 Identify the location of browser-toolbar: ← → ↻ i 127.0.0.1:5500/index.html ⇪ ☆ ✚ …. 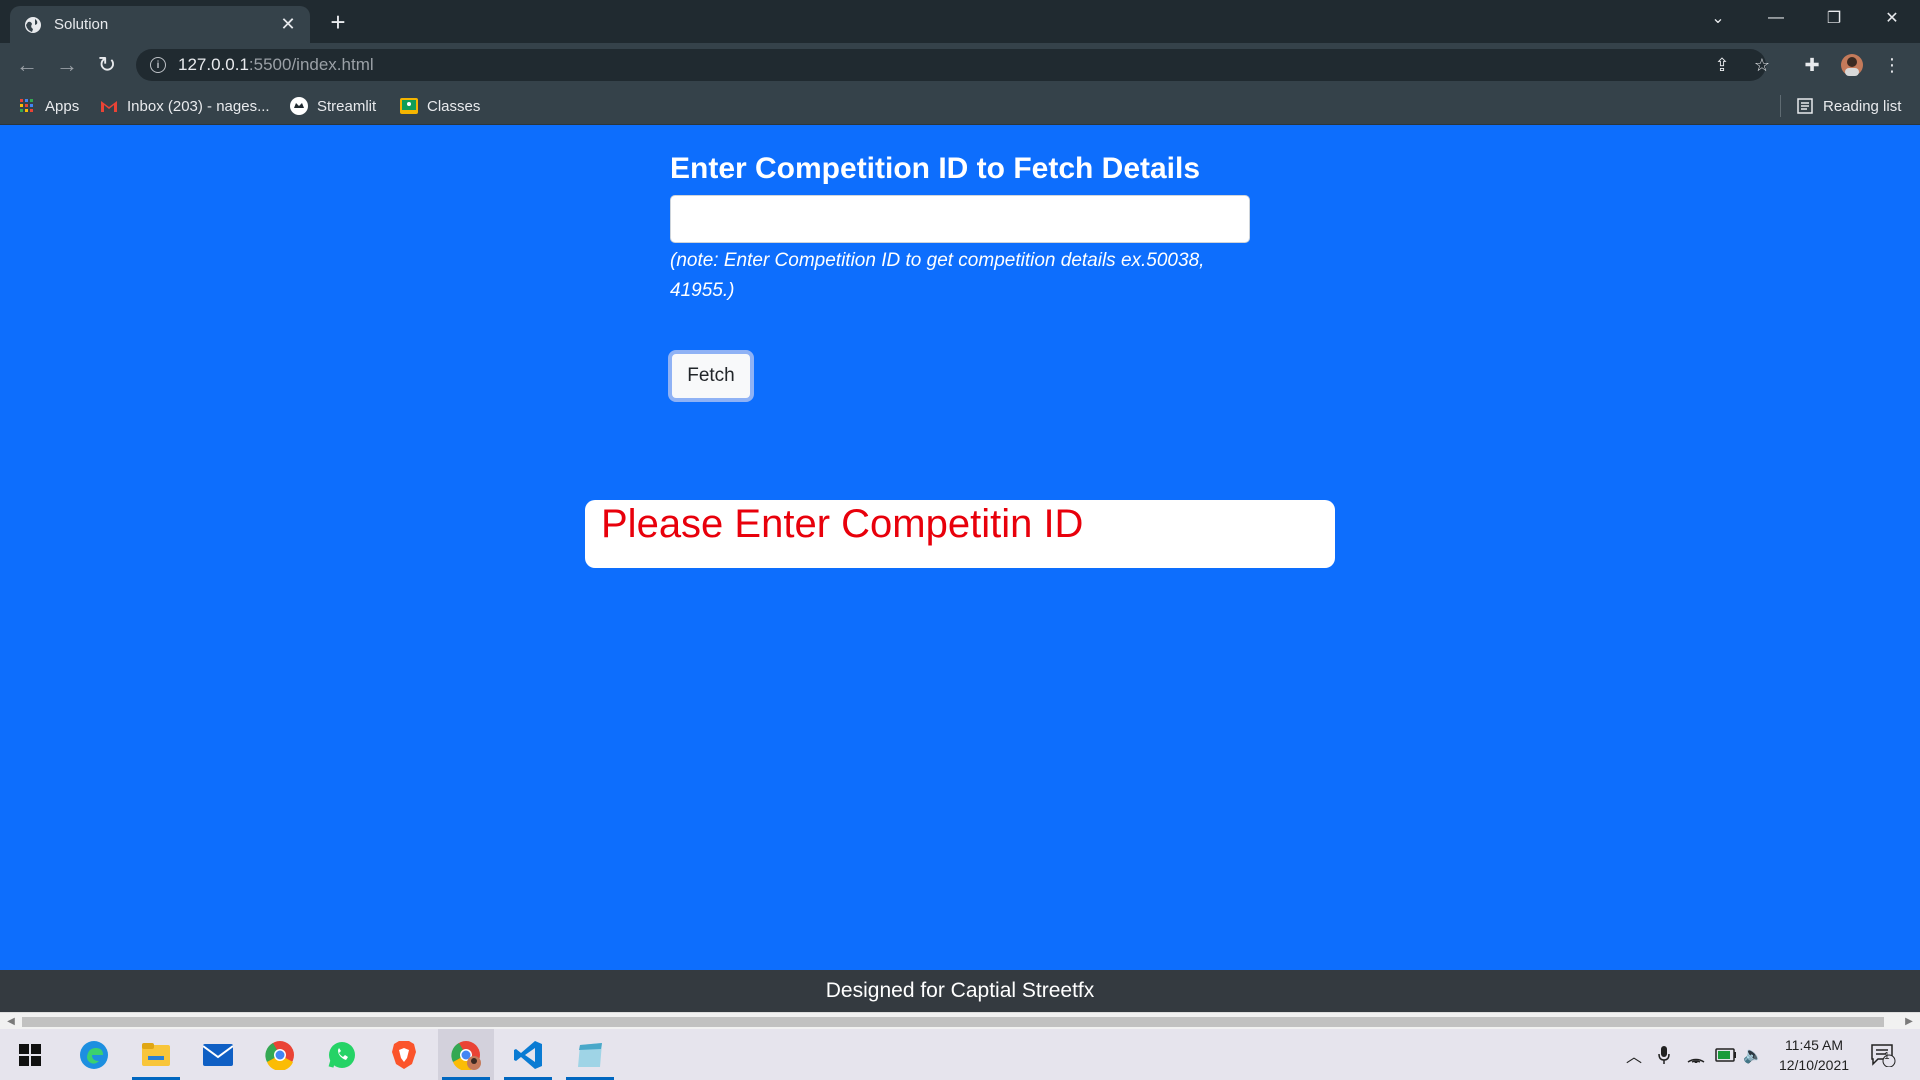
(960, 65).